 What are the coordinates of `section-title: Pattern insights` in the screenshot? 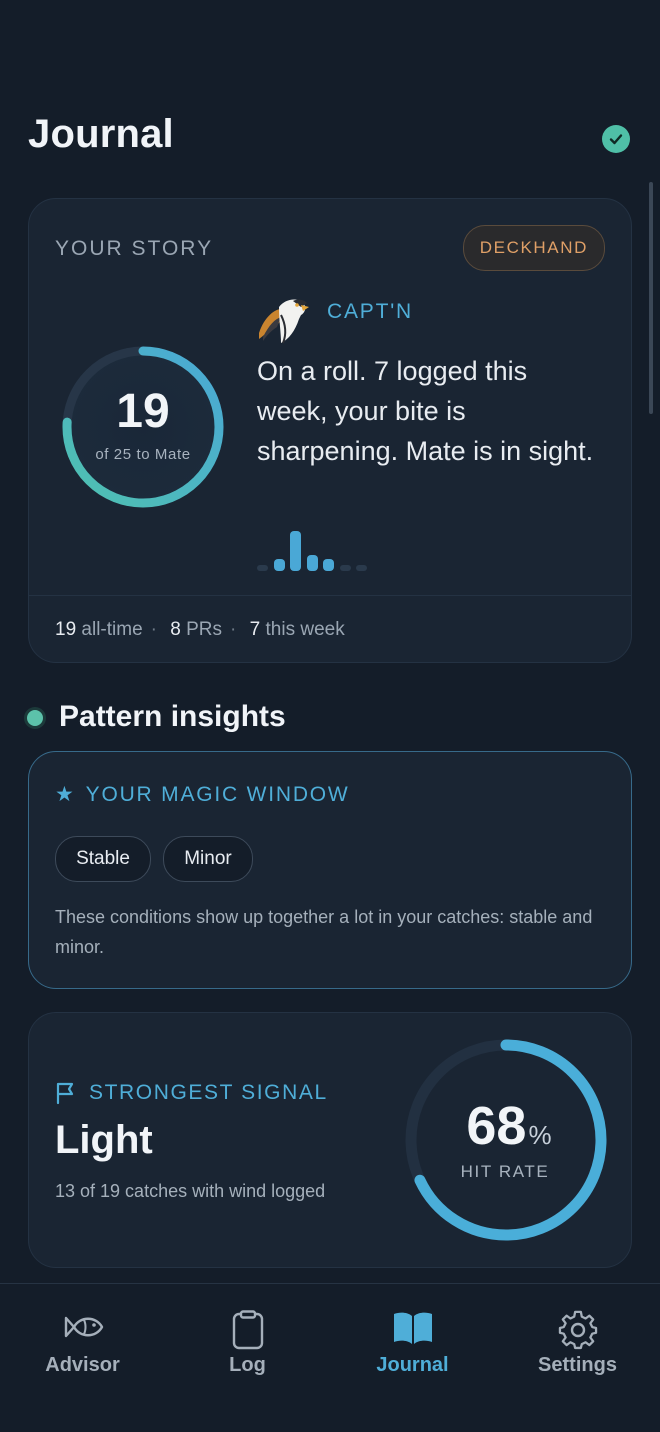 It's located at (172, 716).